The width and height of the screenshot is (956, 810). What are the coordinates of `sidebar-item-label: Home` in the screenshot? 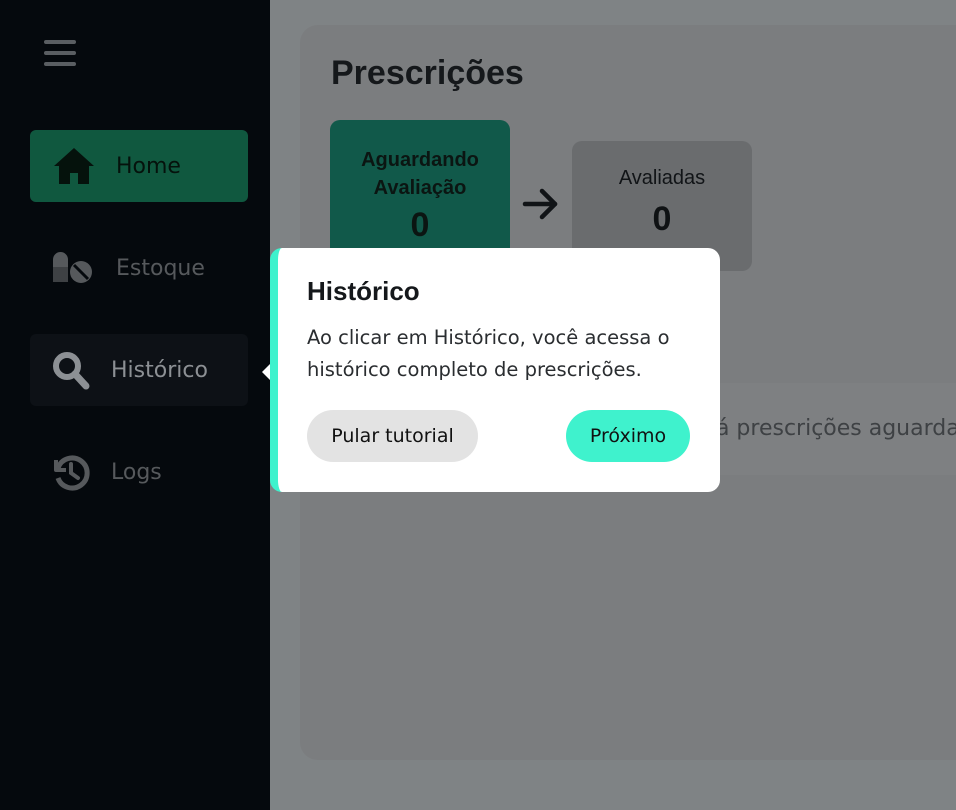 It's located at (148, 166).